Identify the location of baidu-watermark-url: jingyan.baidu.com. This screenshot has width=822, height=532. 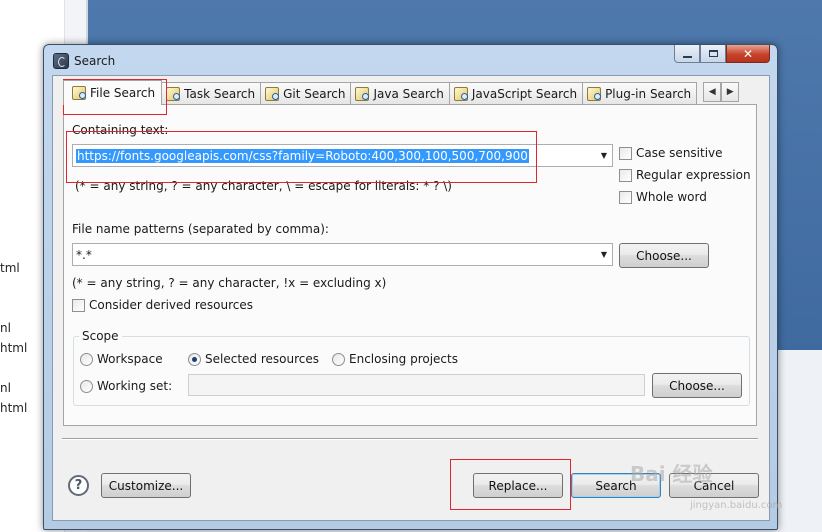
(736, 505).